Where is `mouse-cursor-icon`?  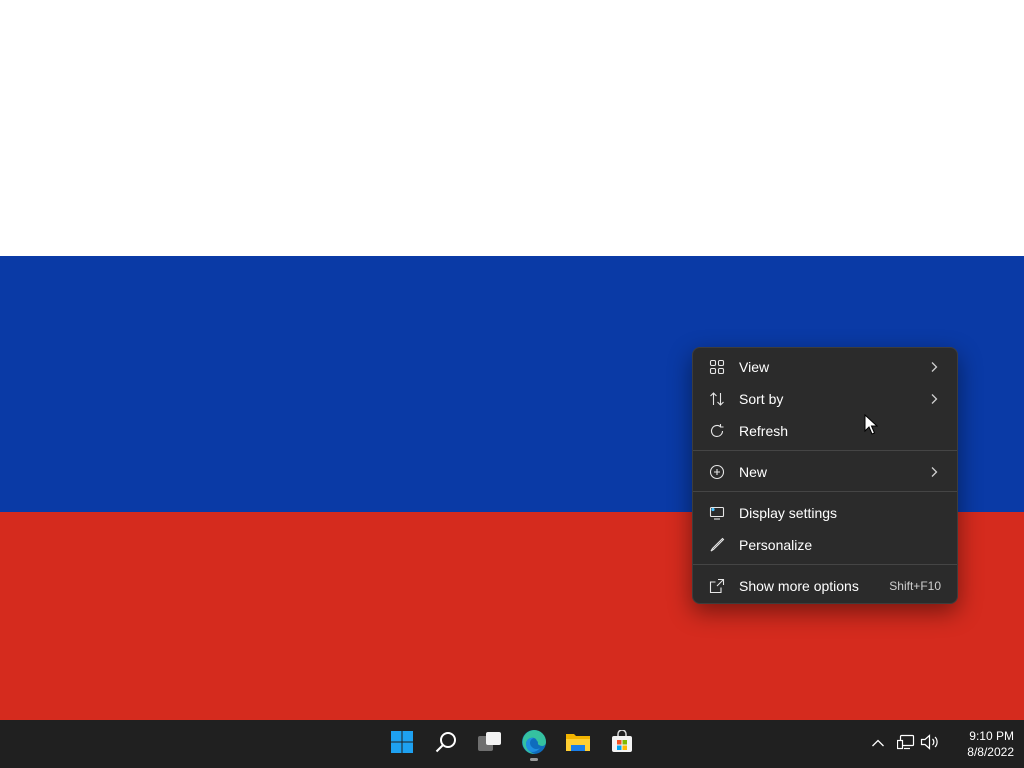 mouse-cursor-icon is located at coordinates (871, 424).